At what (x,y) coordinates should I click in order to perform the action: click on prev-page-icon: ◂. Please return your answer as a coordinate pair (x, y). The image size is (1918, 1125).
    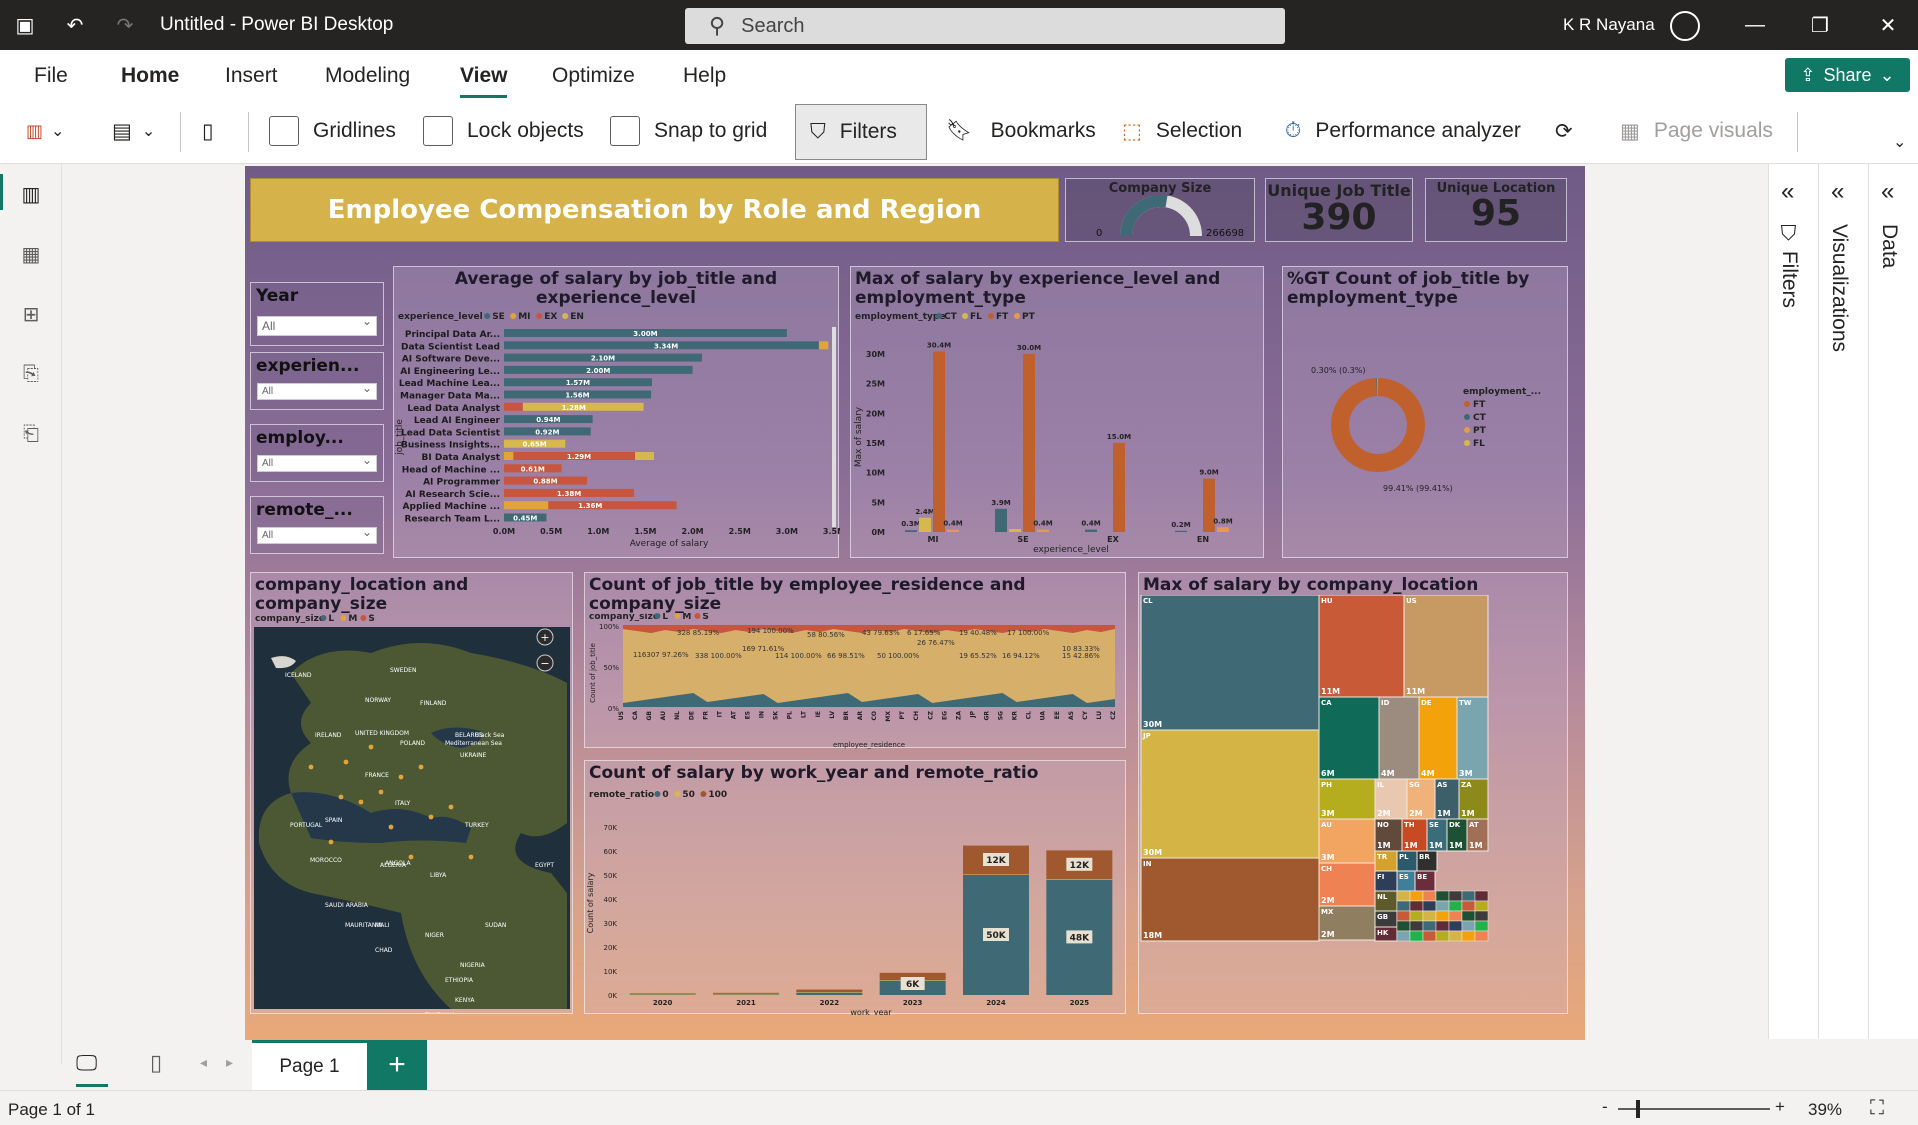
    Looking at the image, I should click on (203, 1062).